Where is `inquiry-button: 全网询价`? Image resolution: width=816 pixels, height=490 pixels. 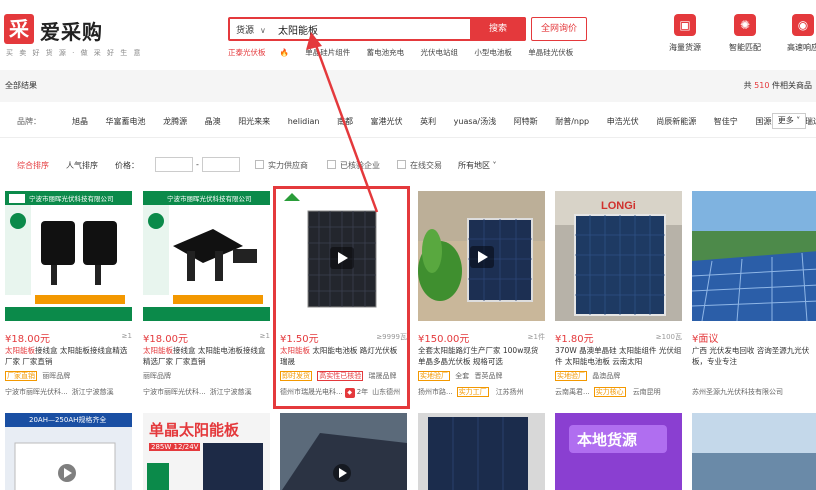 inquiry-button: 全网询价 is located at coordinates (559, 29).